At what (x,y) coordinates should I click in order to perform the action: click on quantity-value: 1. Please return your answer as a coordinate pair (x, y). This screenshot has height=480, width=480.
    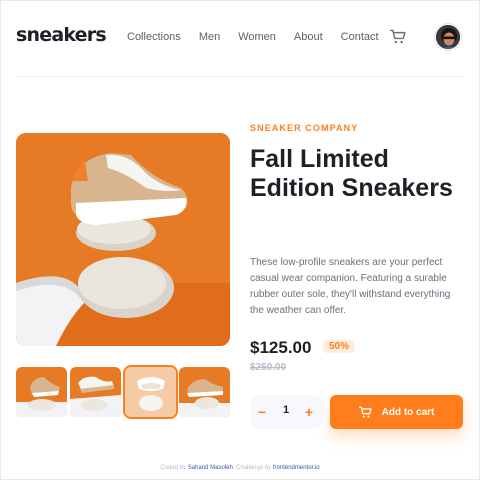
    Looking at the image, I should click on (286, 410).